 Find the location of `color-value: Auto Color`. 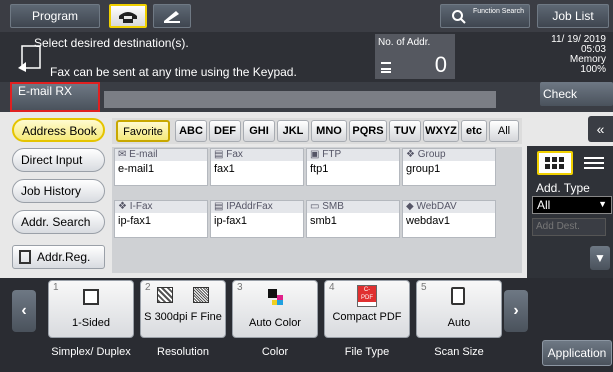

color-value: Auto Color is located at coordinates (275, 323).